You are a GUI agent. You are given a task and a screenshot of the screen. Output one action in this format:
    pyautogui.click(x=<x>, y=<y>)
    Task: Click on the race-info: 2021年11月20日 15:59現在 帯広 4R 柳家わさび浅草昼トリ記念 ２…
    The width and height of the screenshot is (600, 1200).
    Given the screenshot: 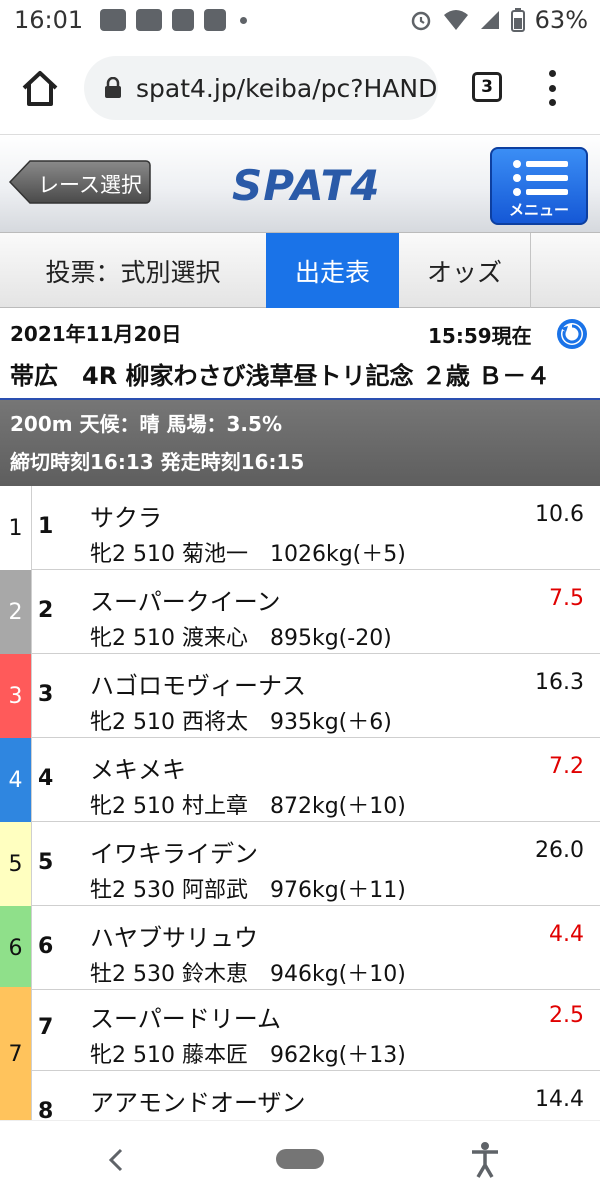 What is the action you would take?
    pyautogui.click(x=300, y=354)
    